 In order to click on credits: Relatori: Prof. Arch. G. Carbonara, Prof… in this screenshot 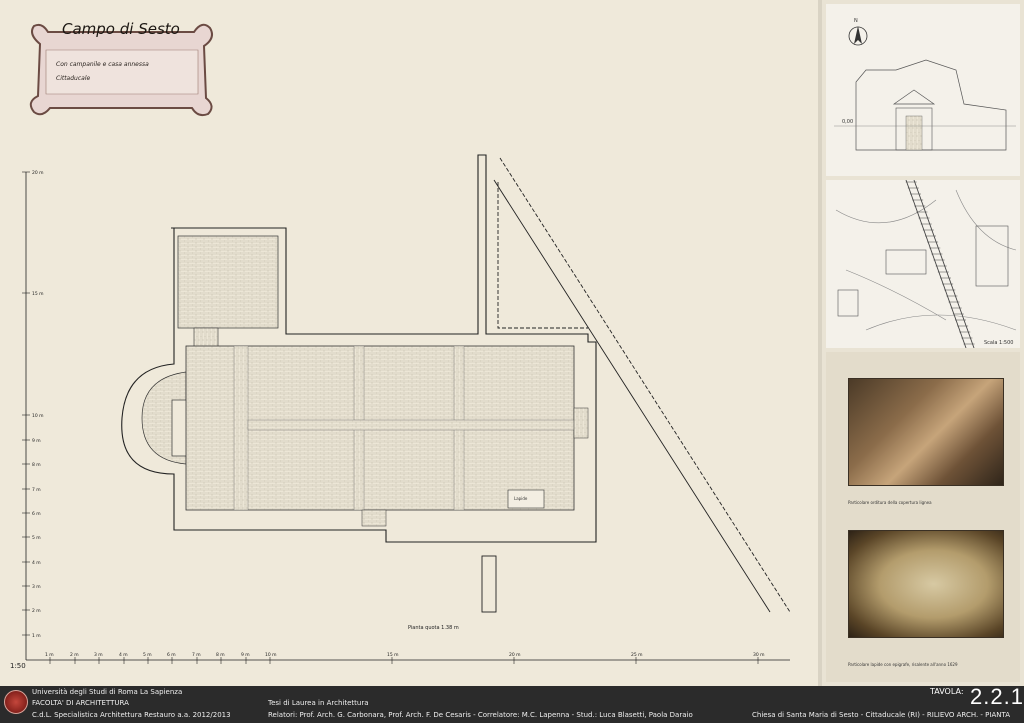, I will do `click(480, 715)`.